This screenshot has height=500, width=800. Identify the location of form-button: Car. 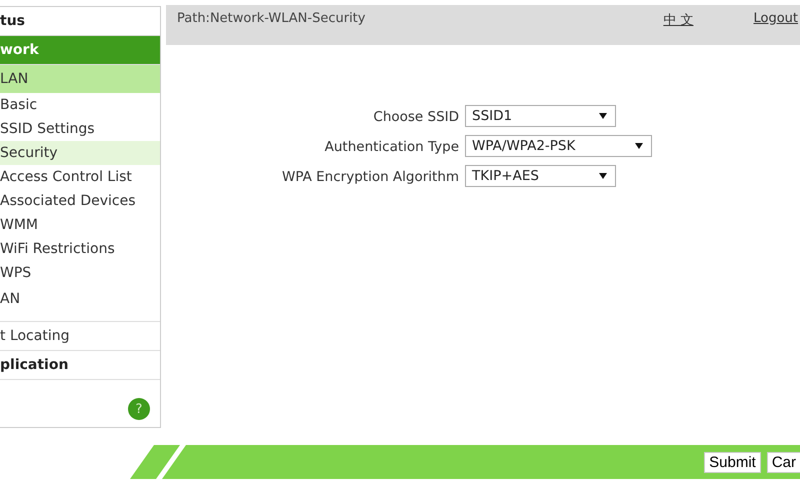
(783, 462).